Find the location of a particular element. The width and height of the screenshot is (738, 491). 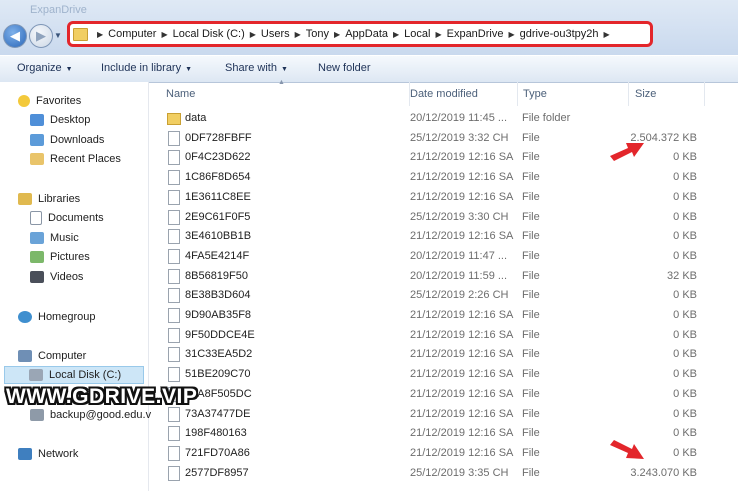

file-row: 8E38B3D604 25/12/2019 2:26 CH File 0 KB is located at coordinates (444, 296).